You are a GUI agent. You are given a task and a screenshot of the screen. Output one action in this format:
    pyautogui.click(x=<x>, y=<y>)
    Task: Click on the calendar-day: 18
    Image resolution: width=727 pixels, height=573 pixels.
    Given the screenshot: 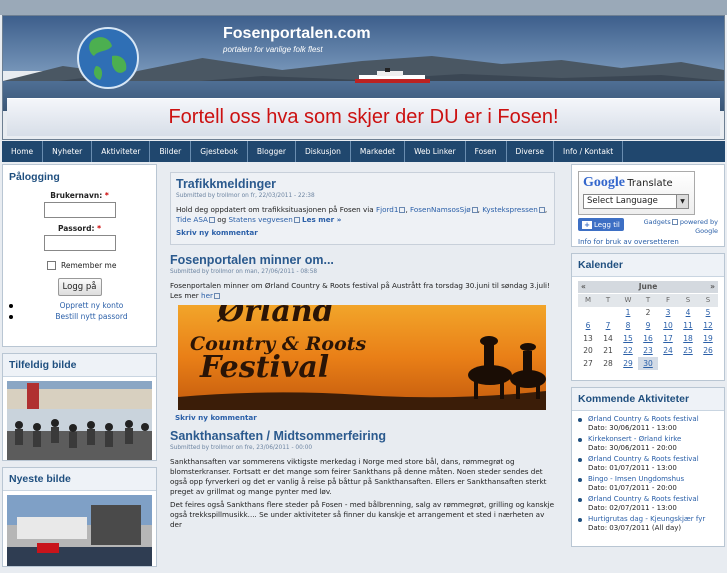 What is the action you would take?
    pyautogui.click(x=688, y=338)
    